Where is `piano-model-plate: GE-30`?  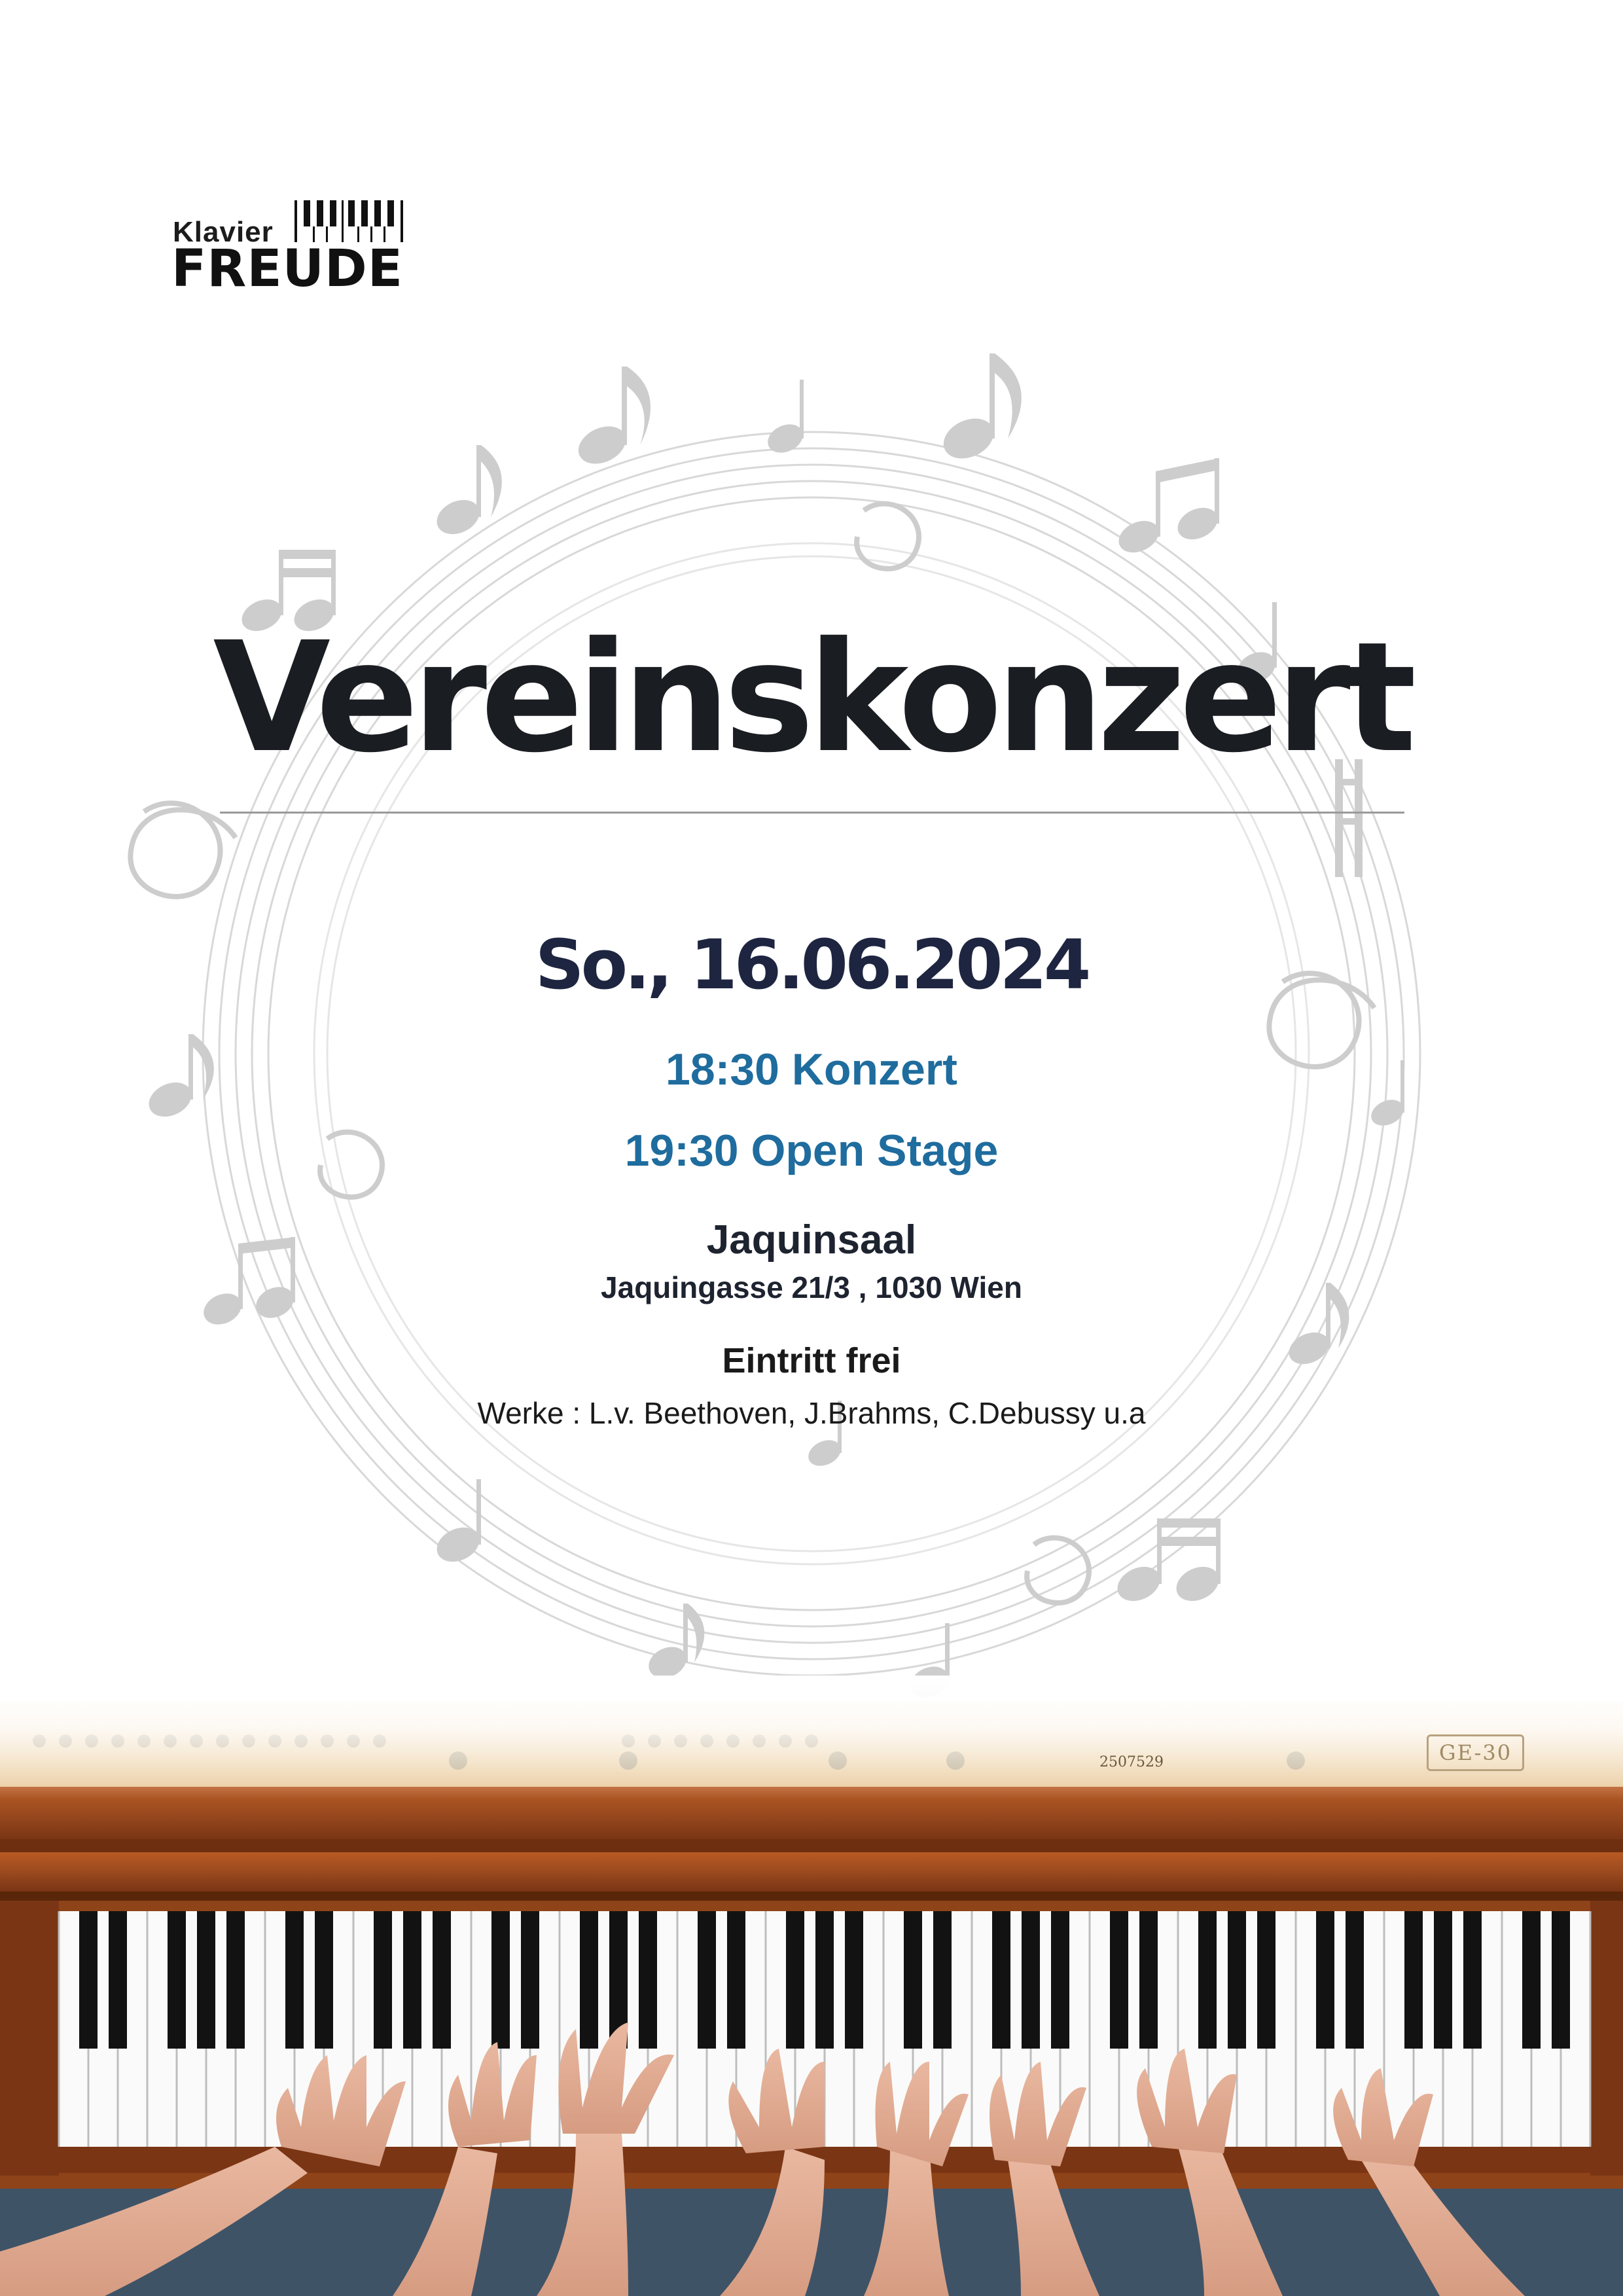 piano-model-plate: GE-30 is located at coordinates (1476, 1752).